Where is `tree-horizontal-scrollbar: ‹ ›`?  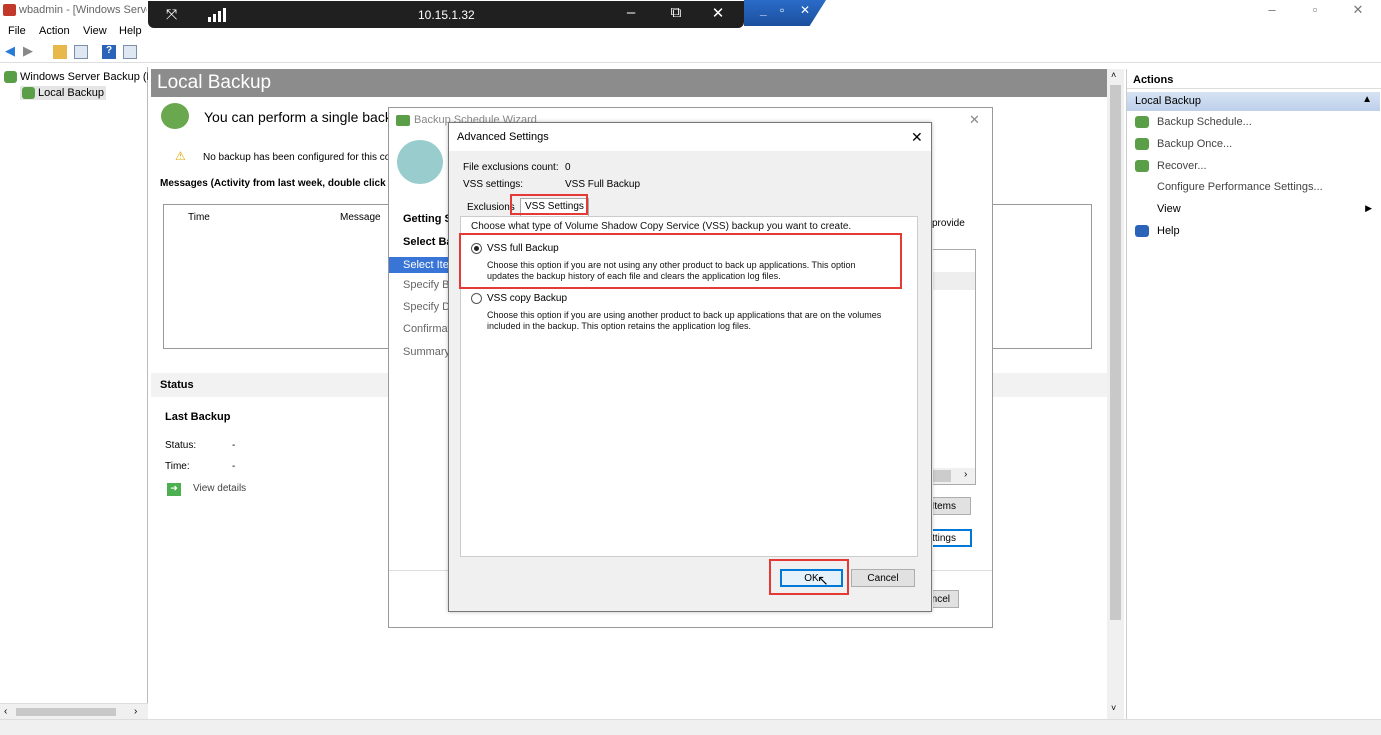
tree-horizontal-scrollbar: ‹ › is located at coordinates (74, 711).